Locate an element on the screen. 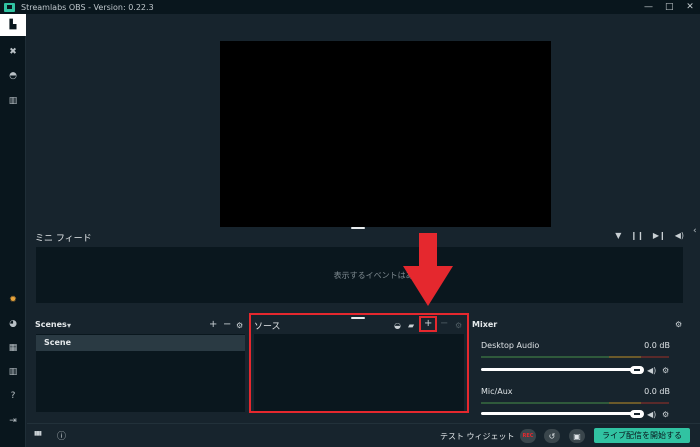 Image resolution: width=700 pixels, height=447 pixels. sidebar-item-chatbot: ◓ is located at coordinates (13, 76).